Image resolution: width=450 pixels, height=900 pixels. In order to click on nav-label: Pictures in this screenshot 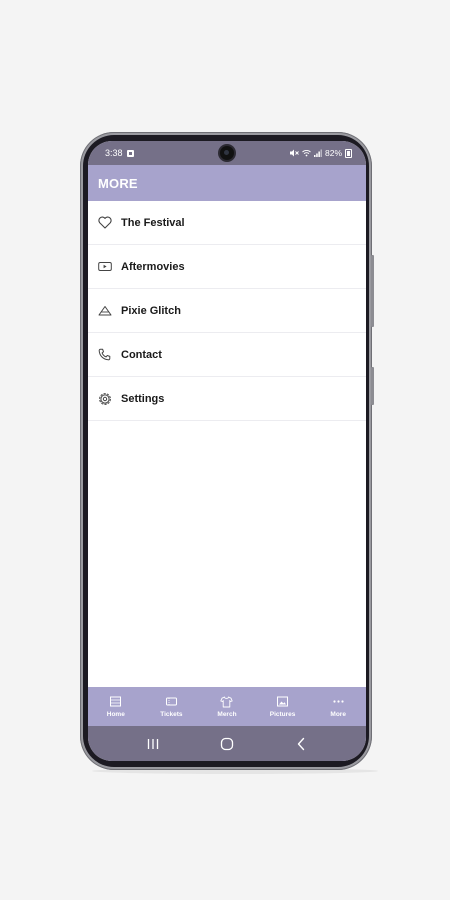, I will do `click(282, 714)`.